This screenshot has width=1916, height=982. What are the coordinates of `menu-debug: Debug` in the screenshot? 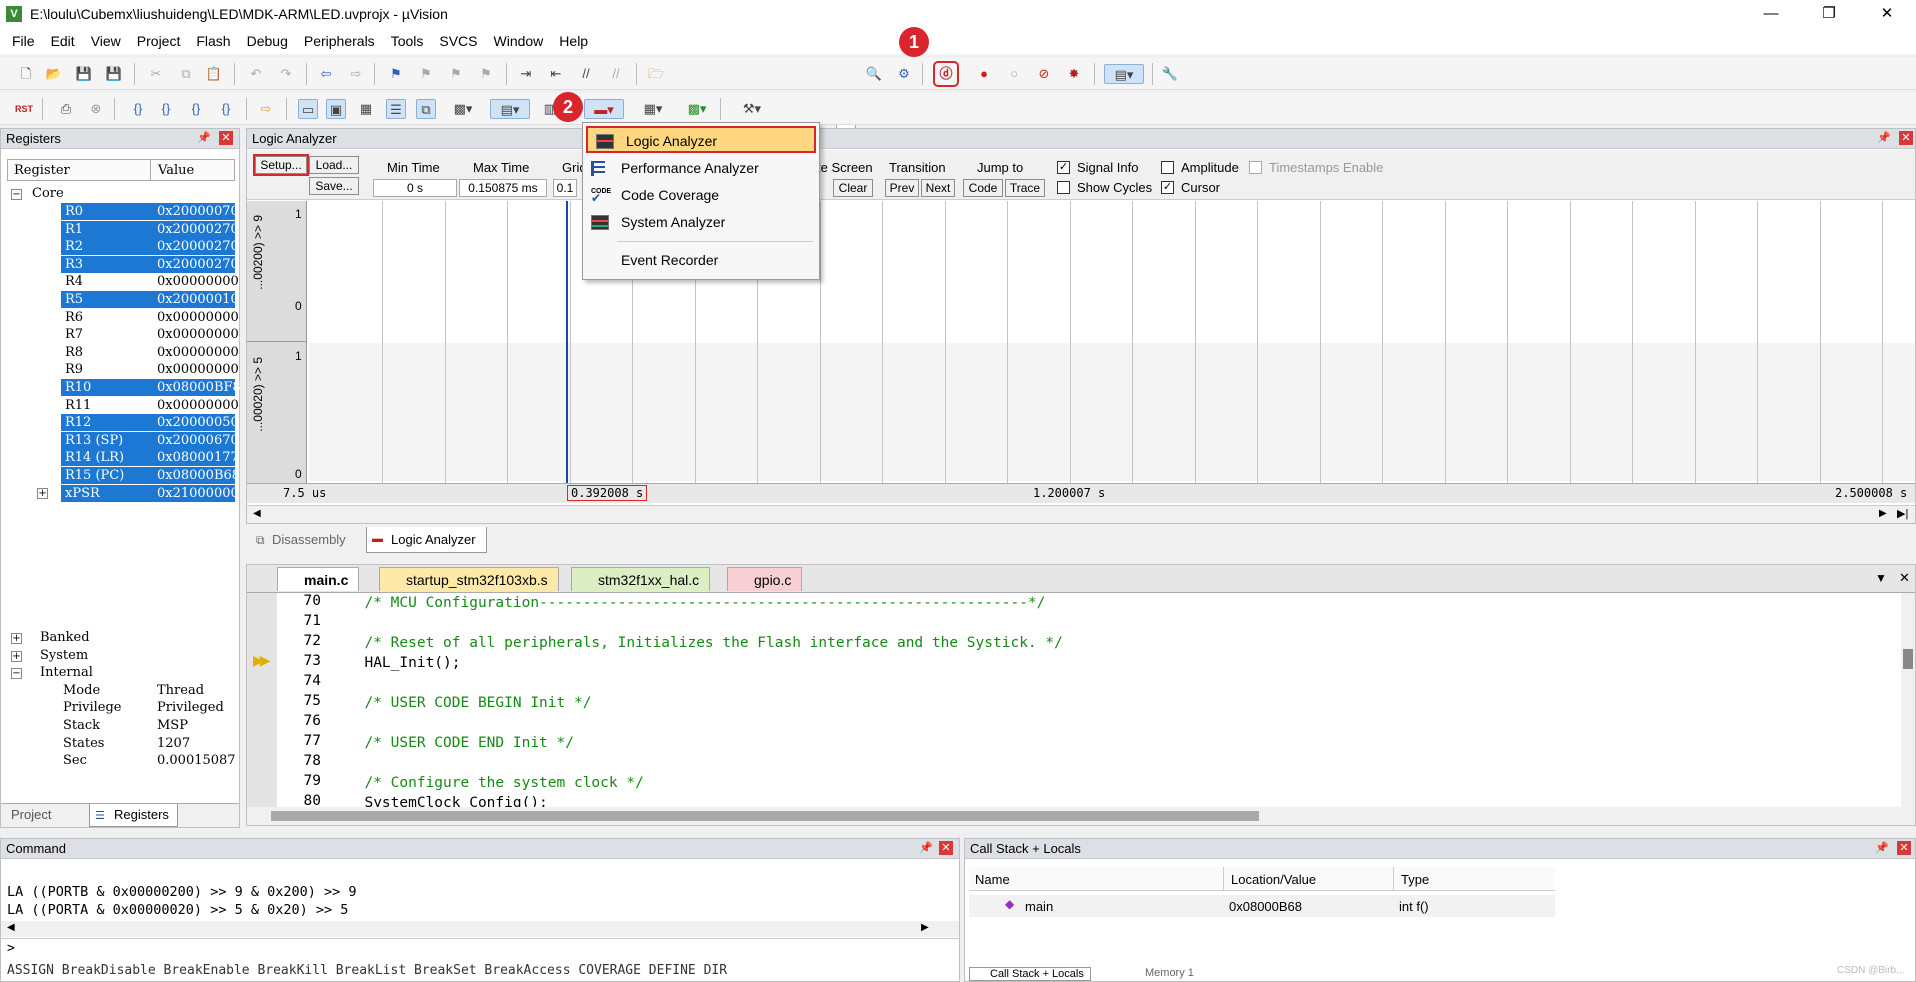 It's located at (267, 41).